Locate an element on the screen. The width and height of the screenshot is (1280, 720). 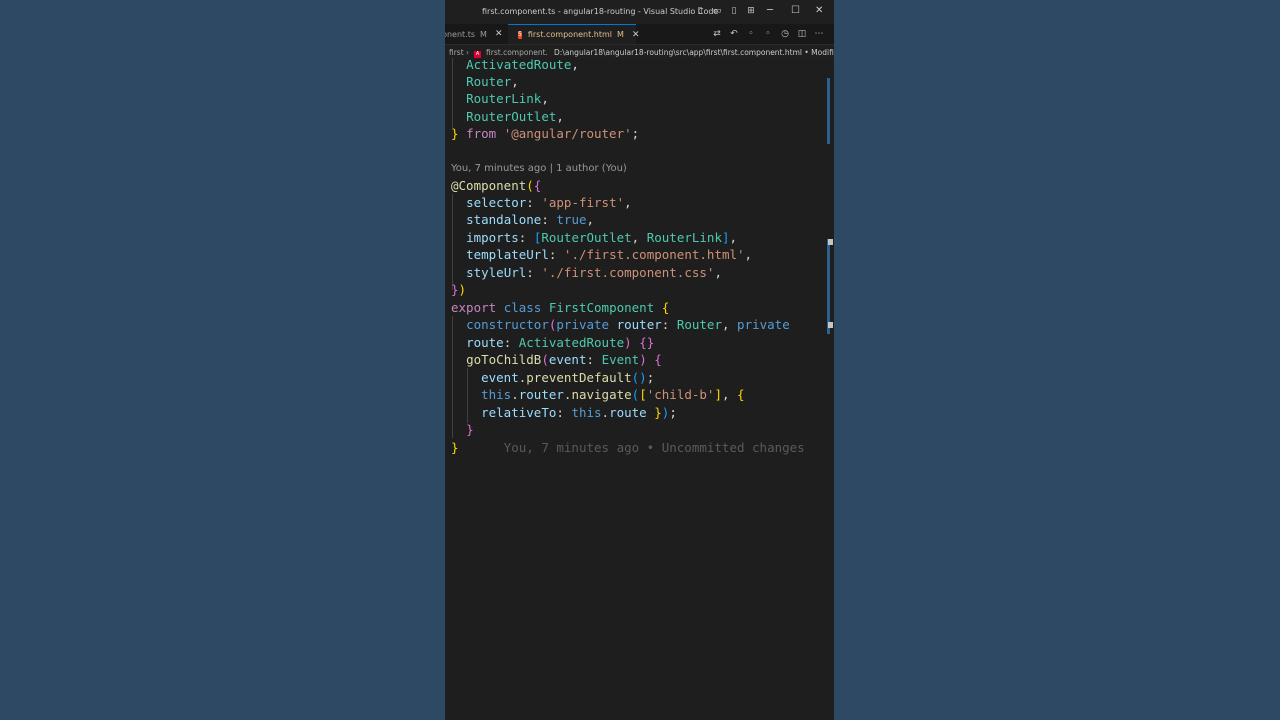
code-line: standalone: true, is located at coordinates (530, 219).